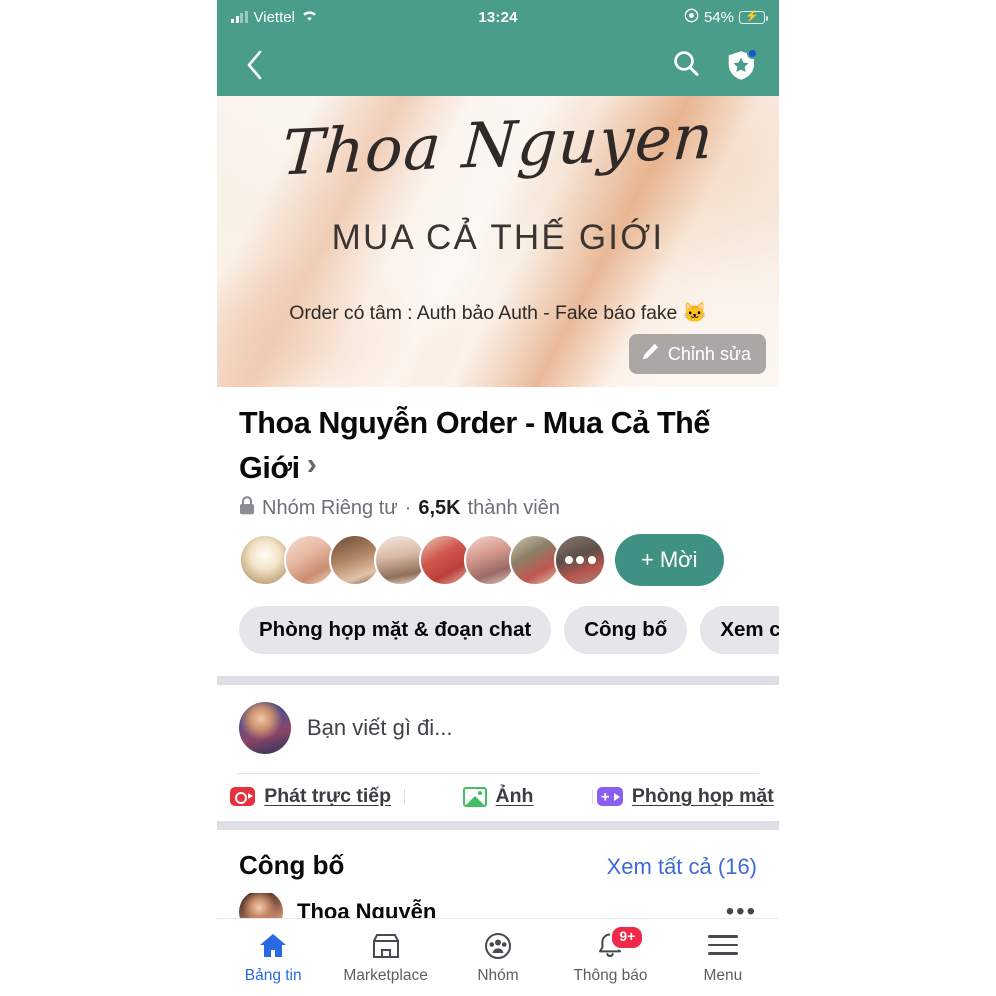 This screenshot has width=996, height=996. I want to click on user-avatar, so click(265, 728).